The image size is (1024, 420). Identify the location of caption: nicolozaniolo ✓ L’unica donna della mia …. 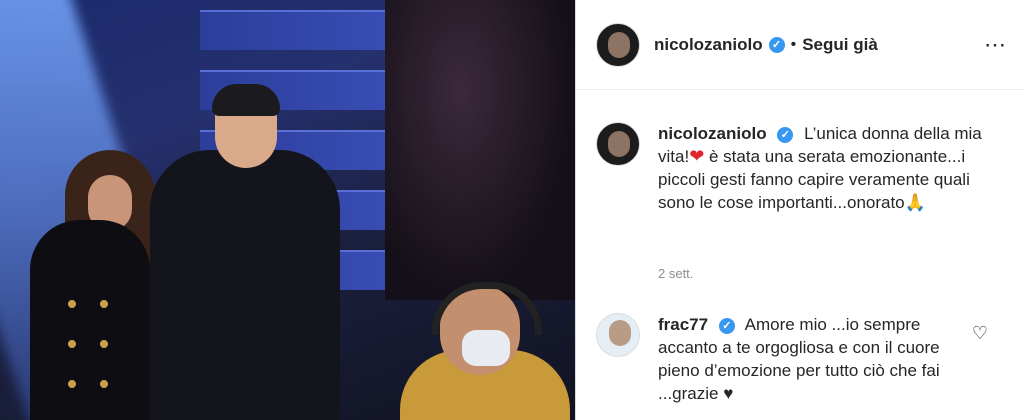
(792, 168).